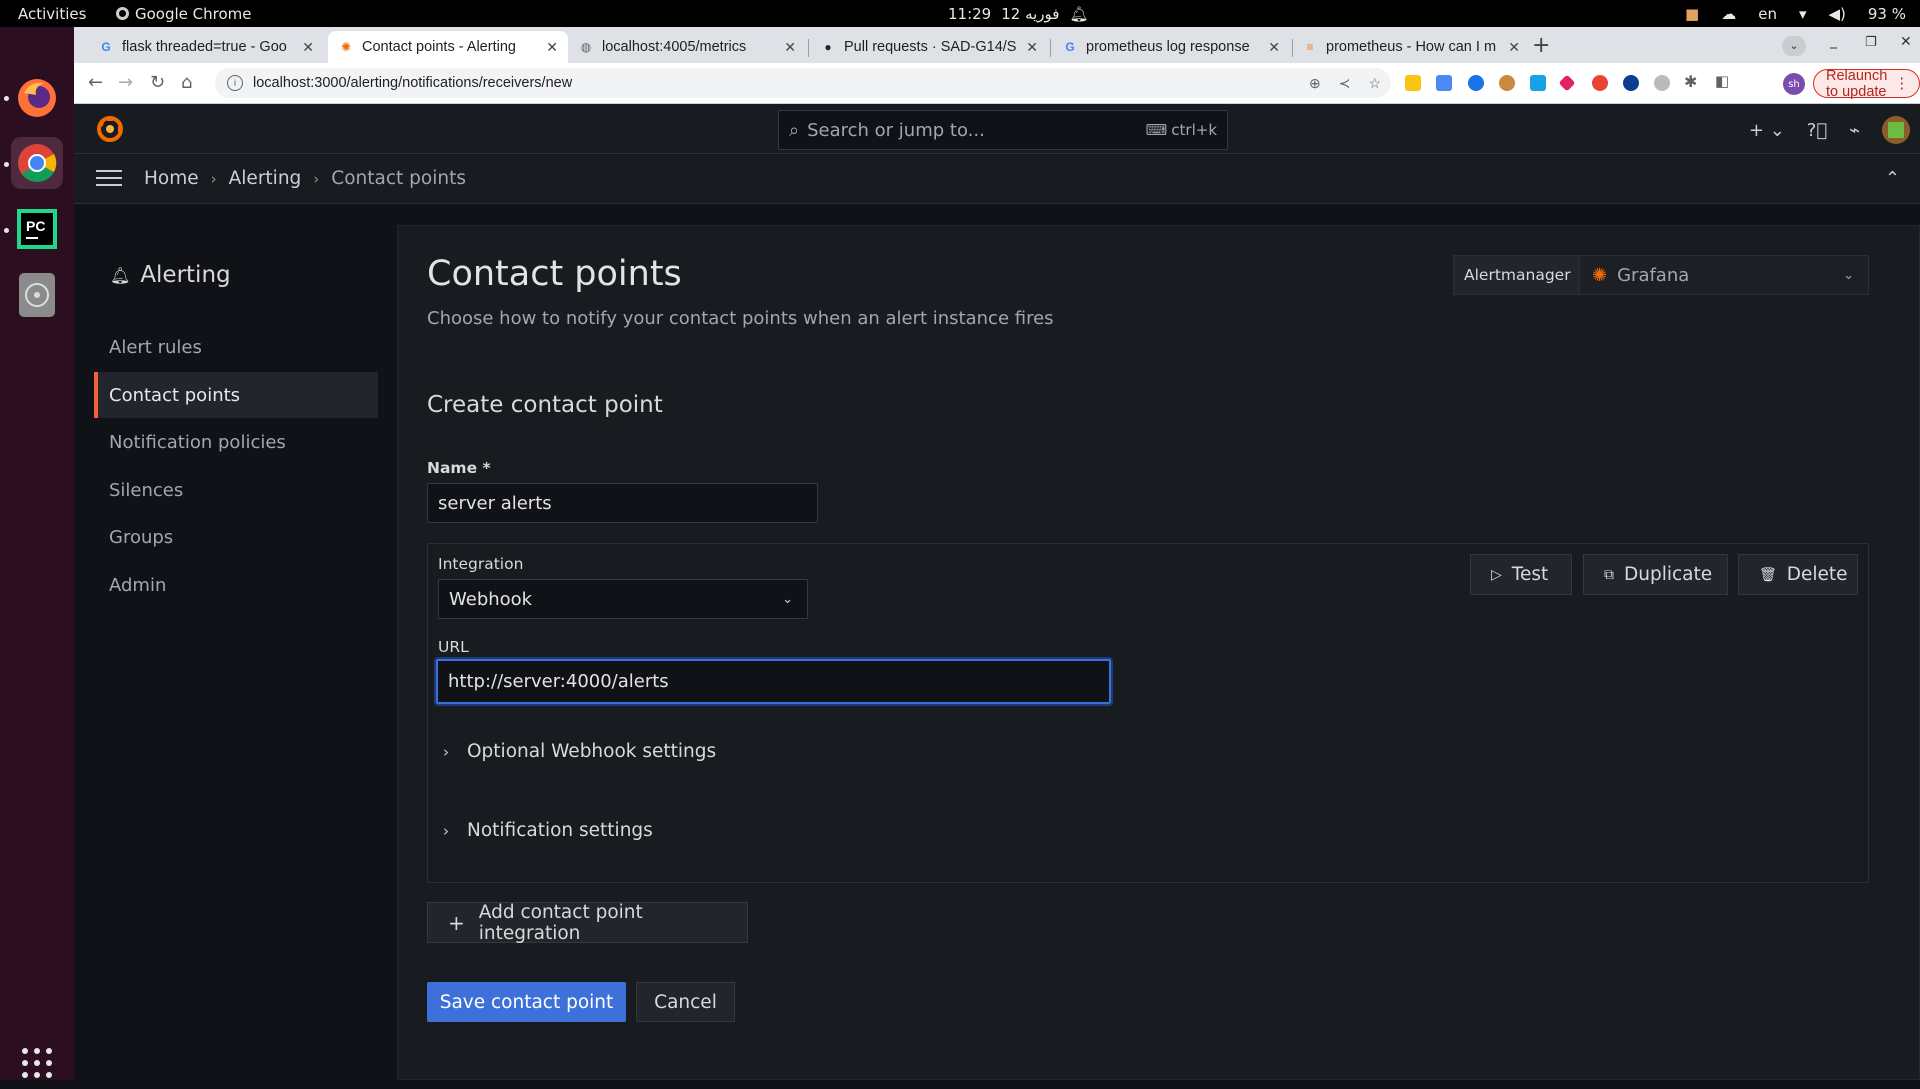  I want to click on add-contact-point-integration-button: + Add contact point integration, so click(587, 923).